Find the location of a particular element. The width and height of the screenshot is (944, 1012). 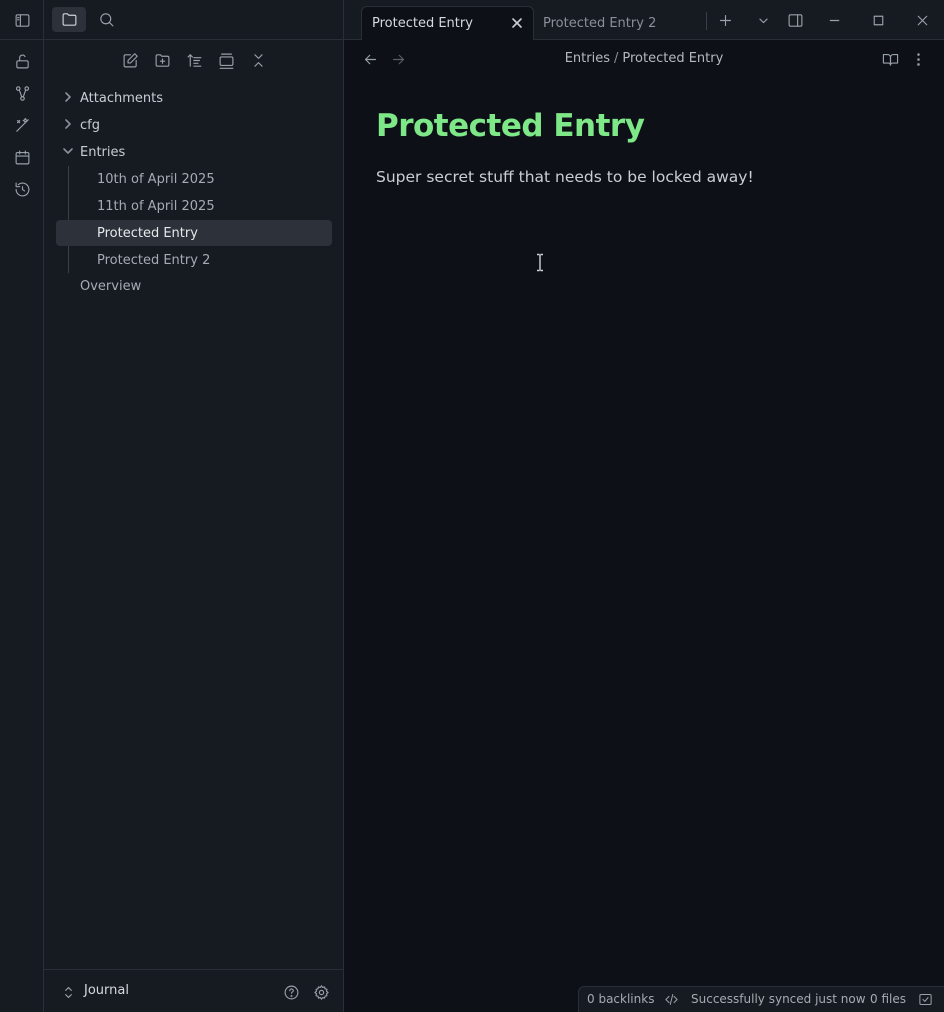

view-header: Entries / Protected Entry is located at coordinates (644, 59).